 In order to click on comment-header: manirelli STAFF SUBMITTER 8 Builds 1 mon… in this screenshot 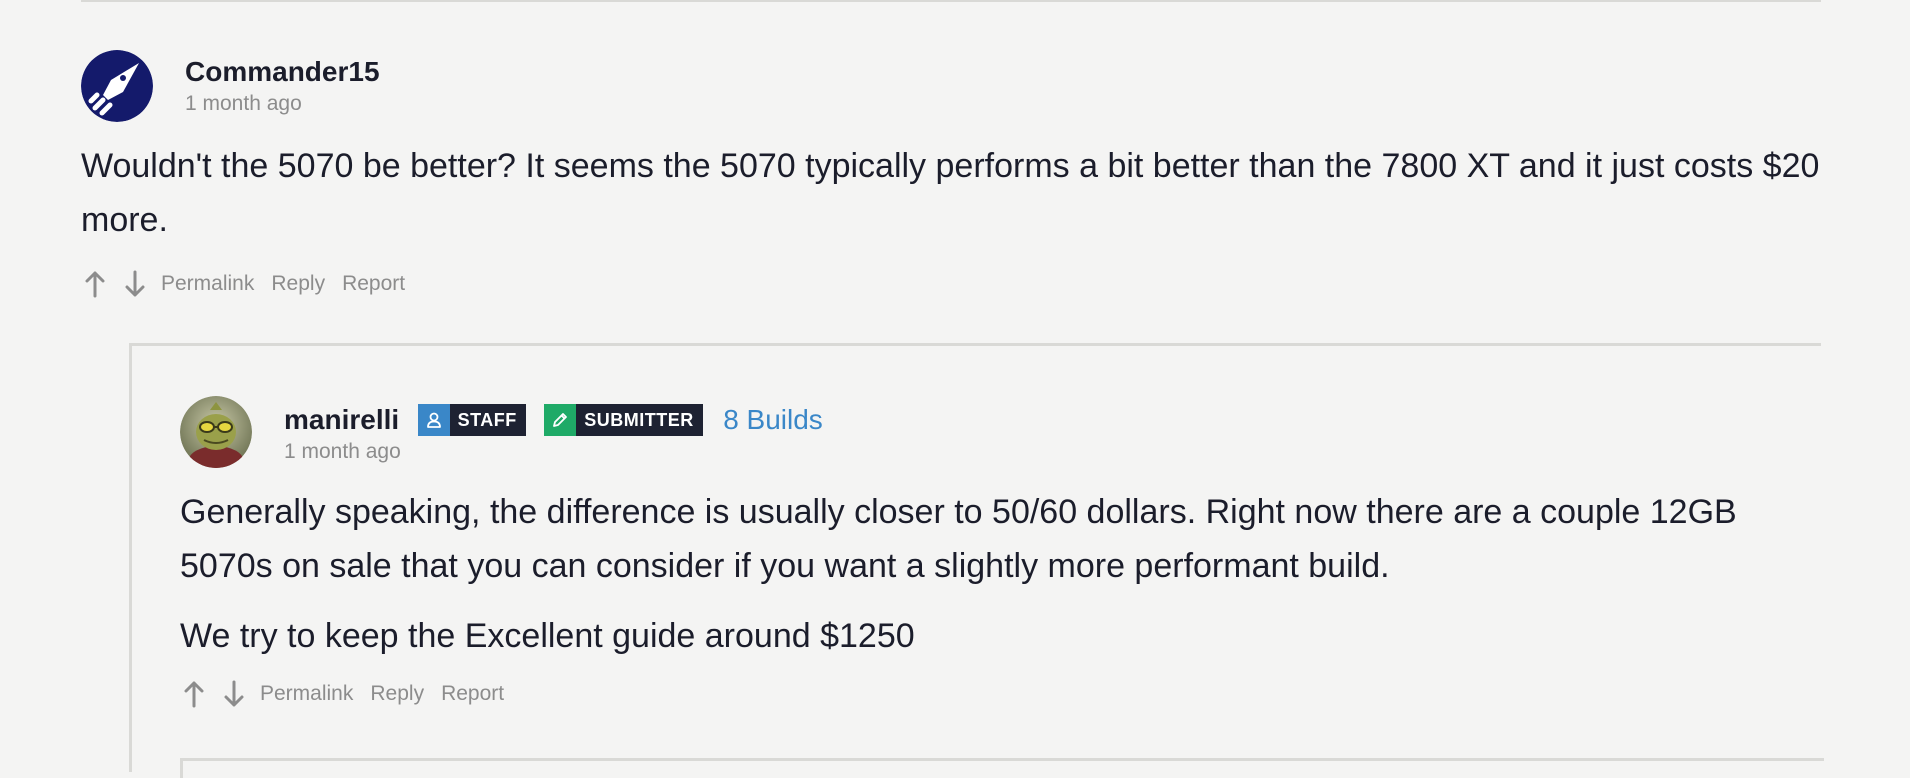, I will do `click(553, 434)`.